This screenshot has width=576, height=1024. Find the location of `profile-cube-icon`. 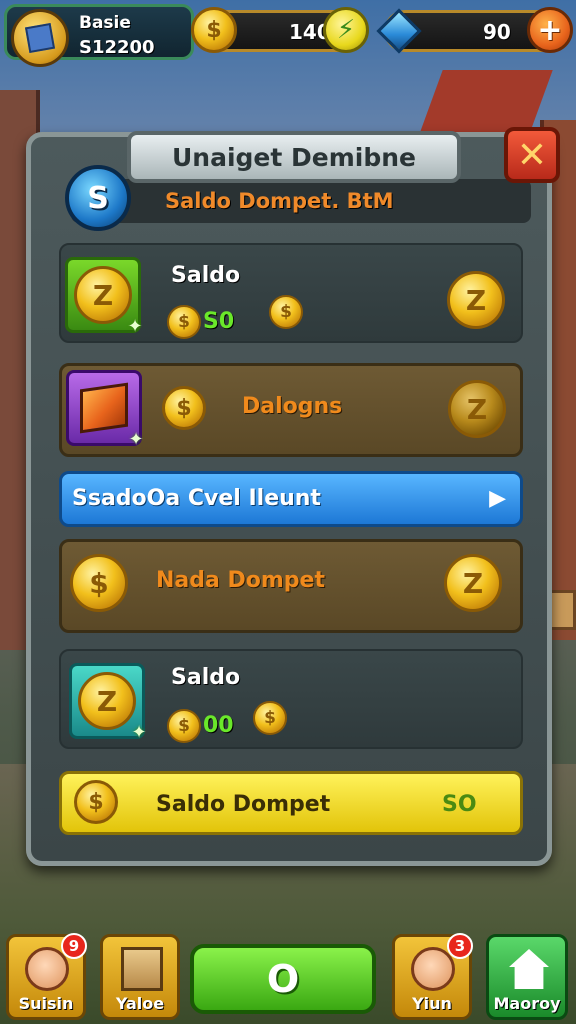

profile-cube-icon is located at coordinates (40, 38).